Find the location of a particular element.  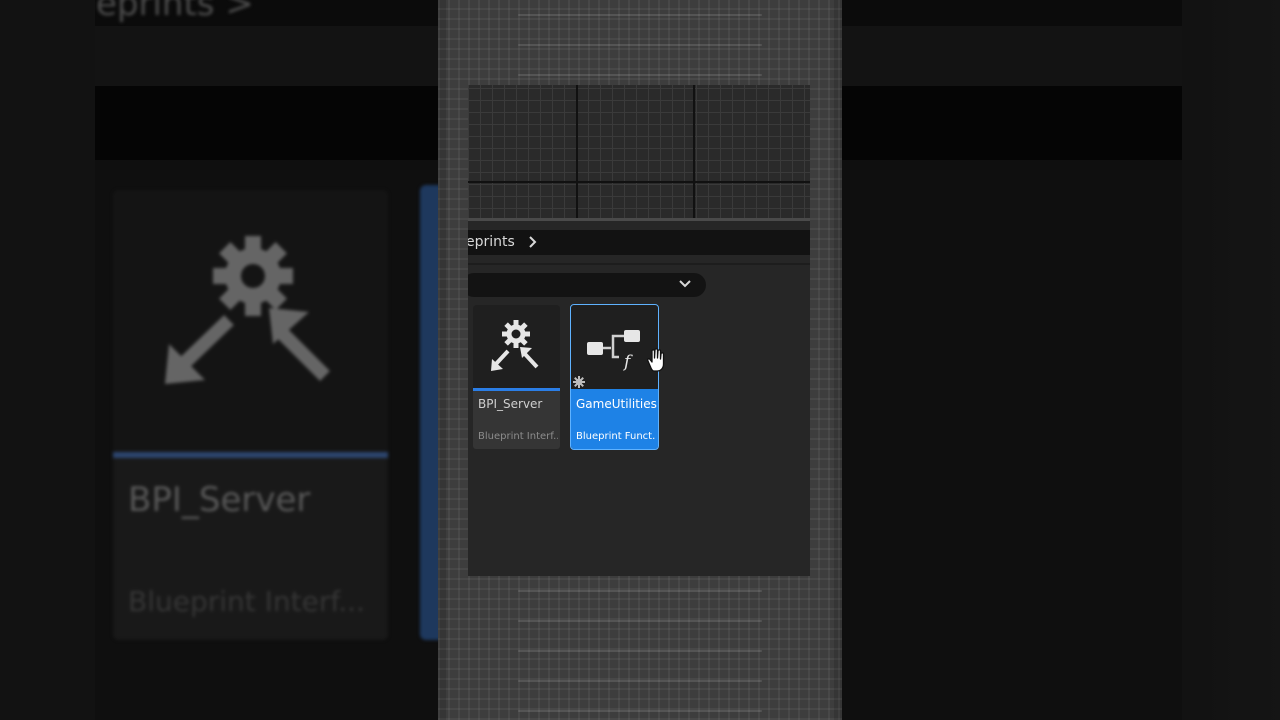

divider is located at coordinates (639, 264).